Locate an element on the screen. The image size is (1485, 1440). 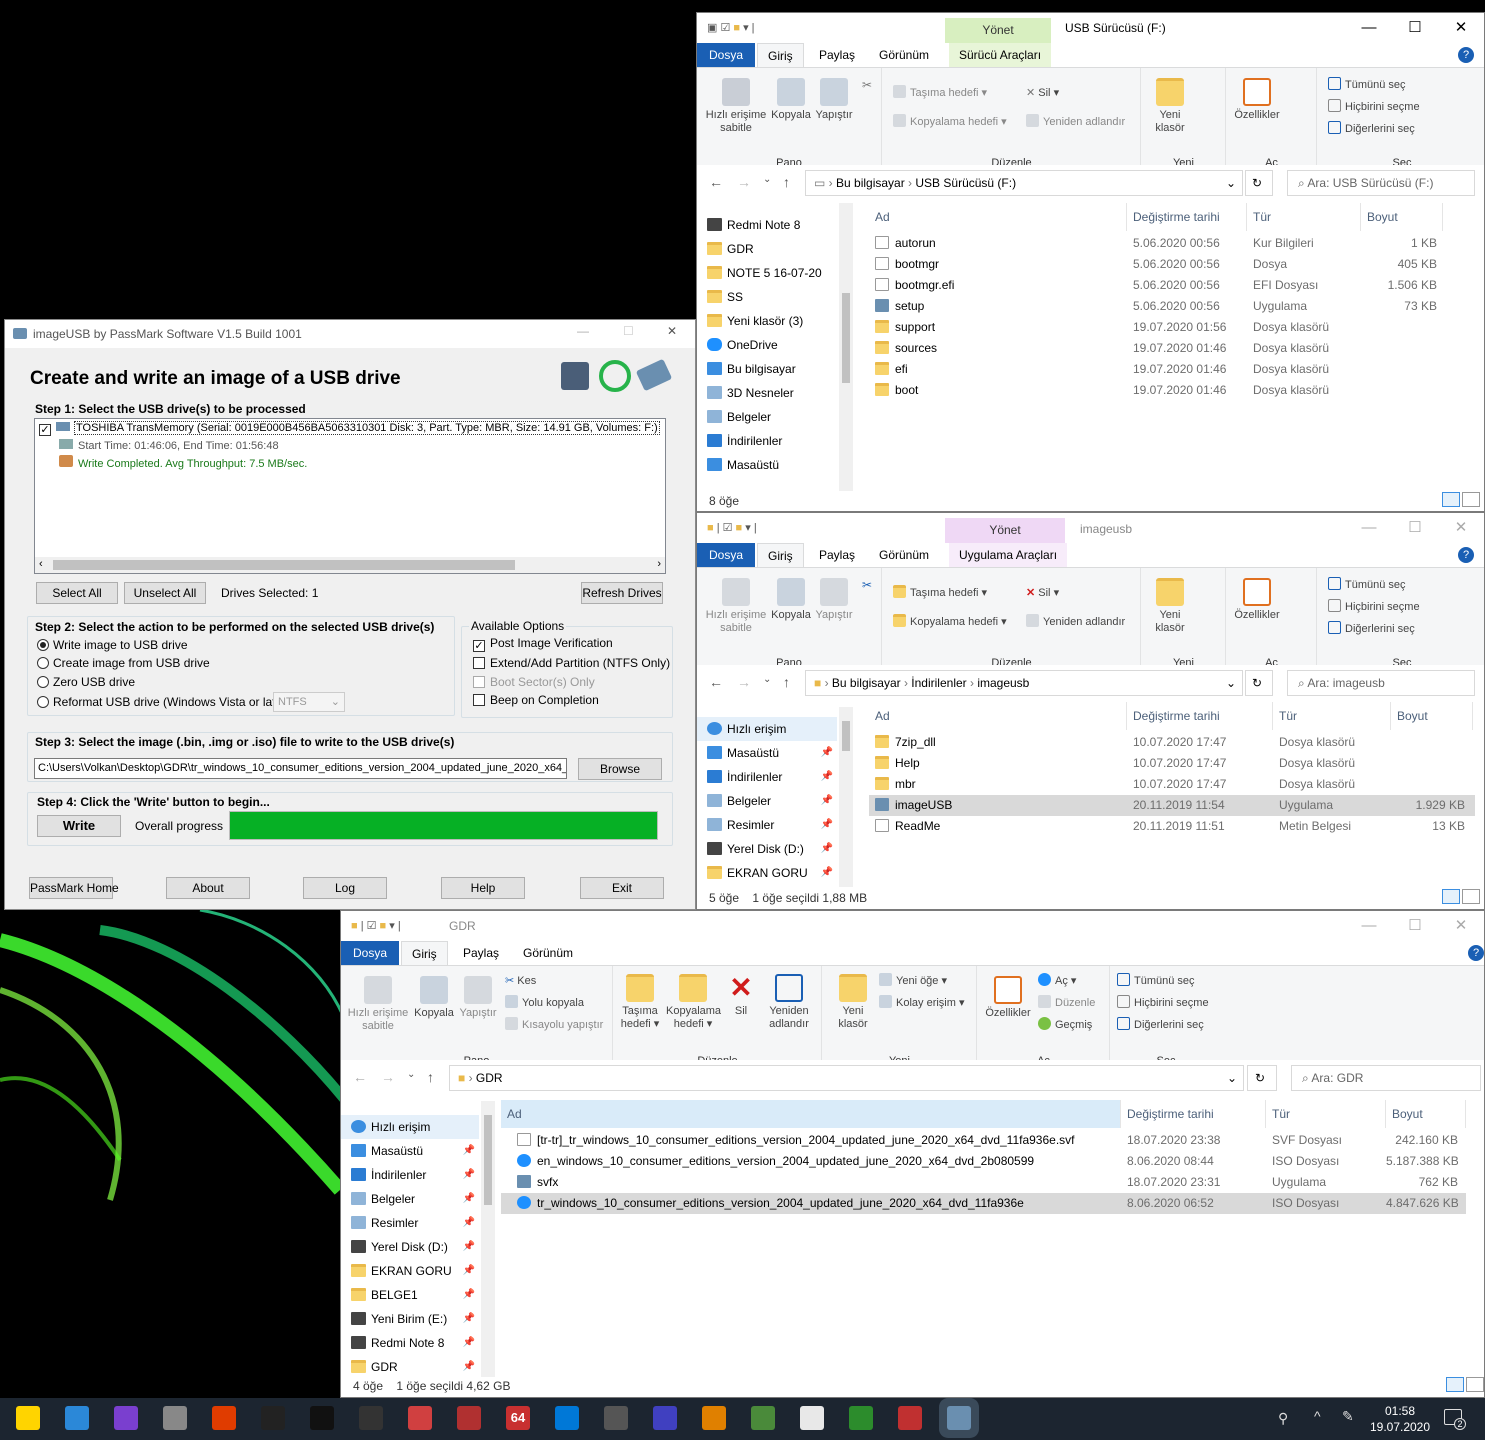
nav-item: Belgeler 📌 is located at coordinates (767, 801).